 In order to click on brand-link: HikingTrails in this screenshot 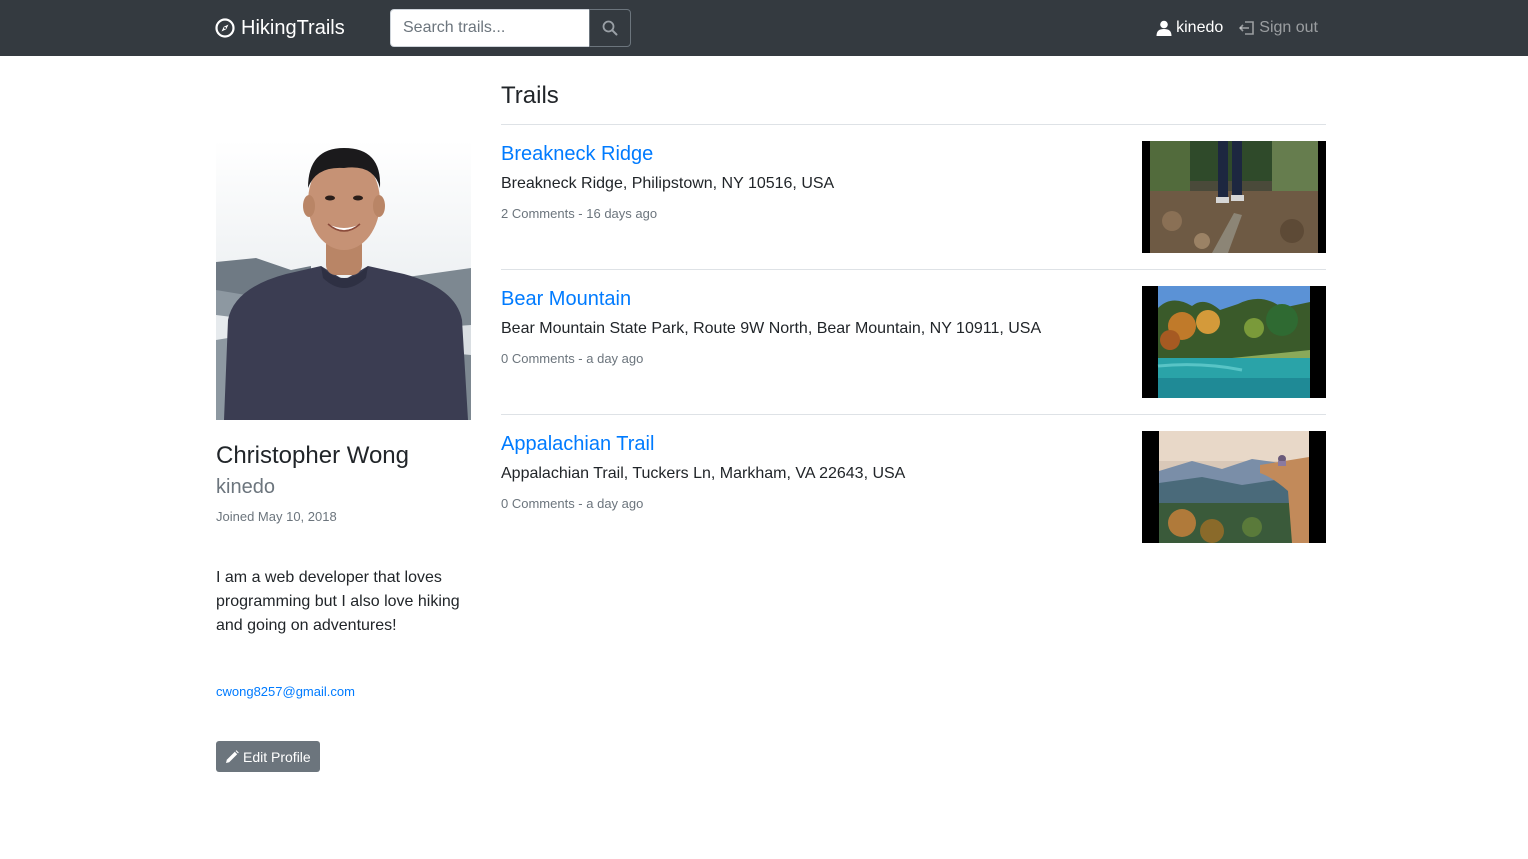, I will do `click(280, 28)`.